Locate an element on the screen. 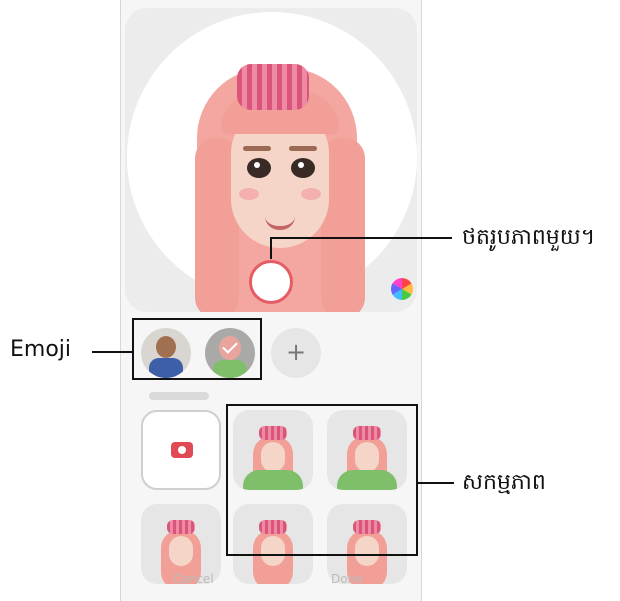 Image resolution: width=620 pixels, height=601 pixels. callout-actions-frame is located at coordinates (322, 480).